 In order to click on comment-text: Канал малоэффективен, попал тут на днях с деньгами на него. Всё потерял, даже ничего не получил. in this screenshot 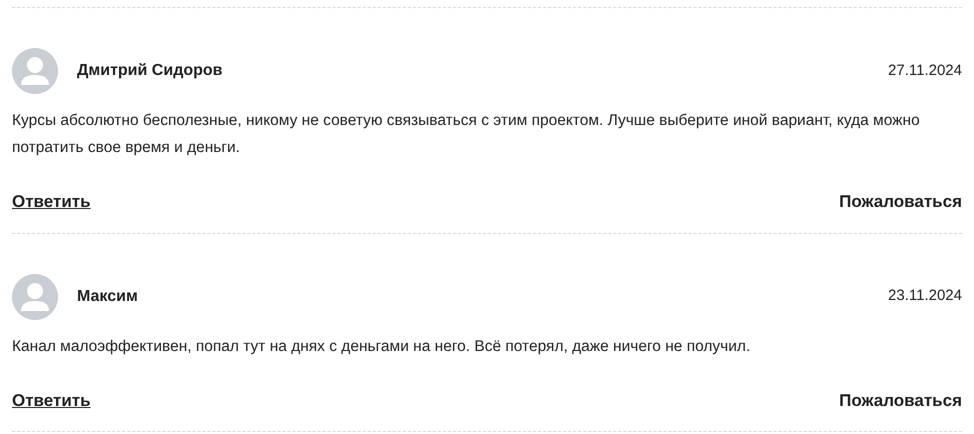, I will do `click(382, 346)`.